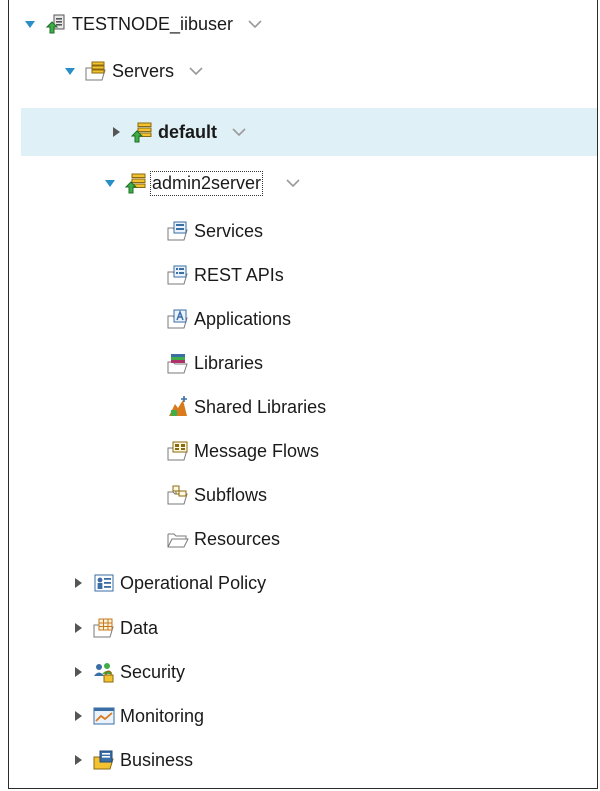  I want to click on tree-item-label: Monitoring, so click(162, 715).